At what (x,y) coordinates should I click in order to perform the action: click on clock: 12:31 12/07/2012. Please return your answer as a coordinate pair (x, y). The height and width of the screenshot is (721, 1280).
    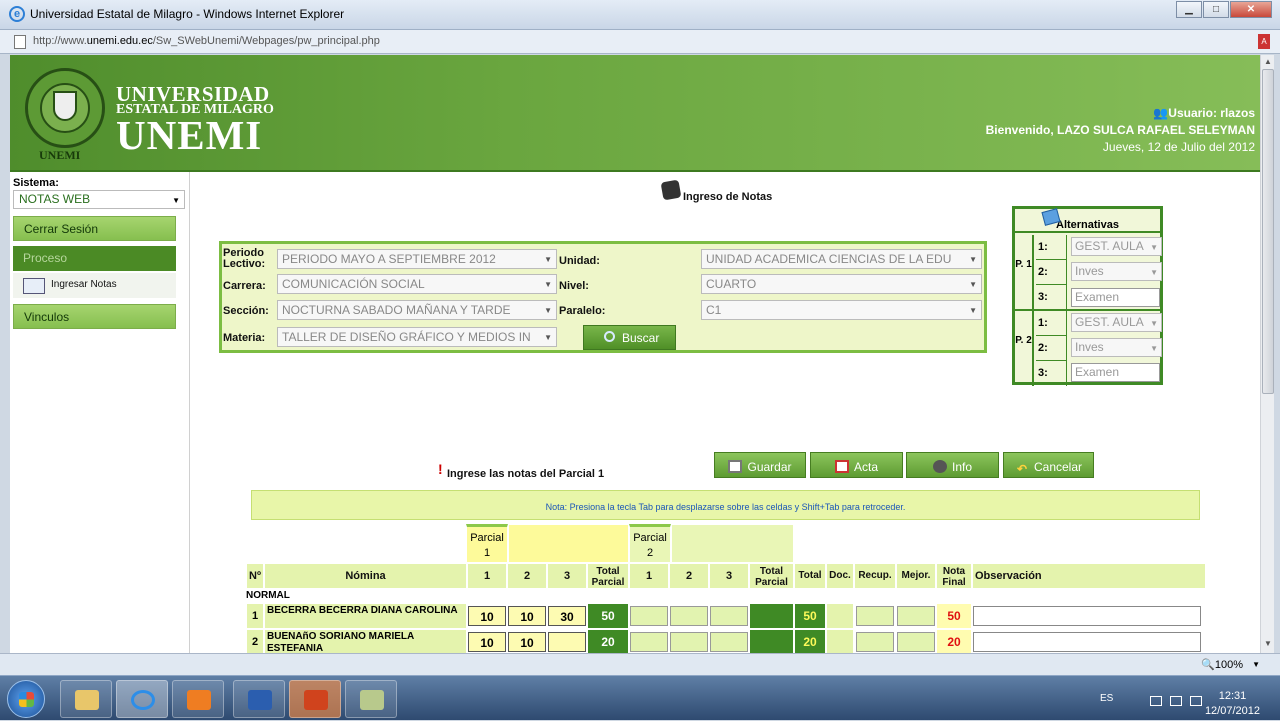
    Looking at the image, I should click on (1232, 704).